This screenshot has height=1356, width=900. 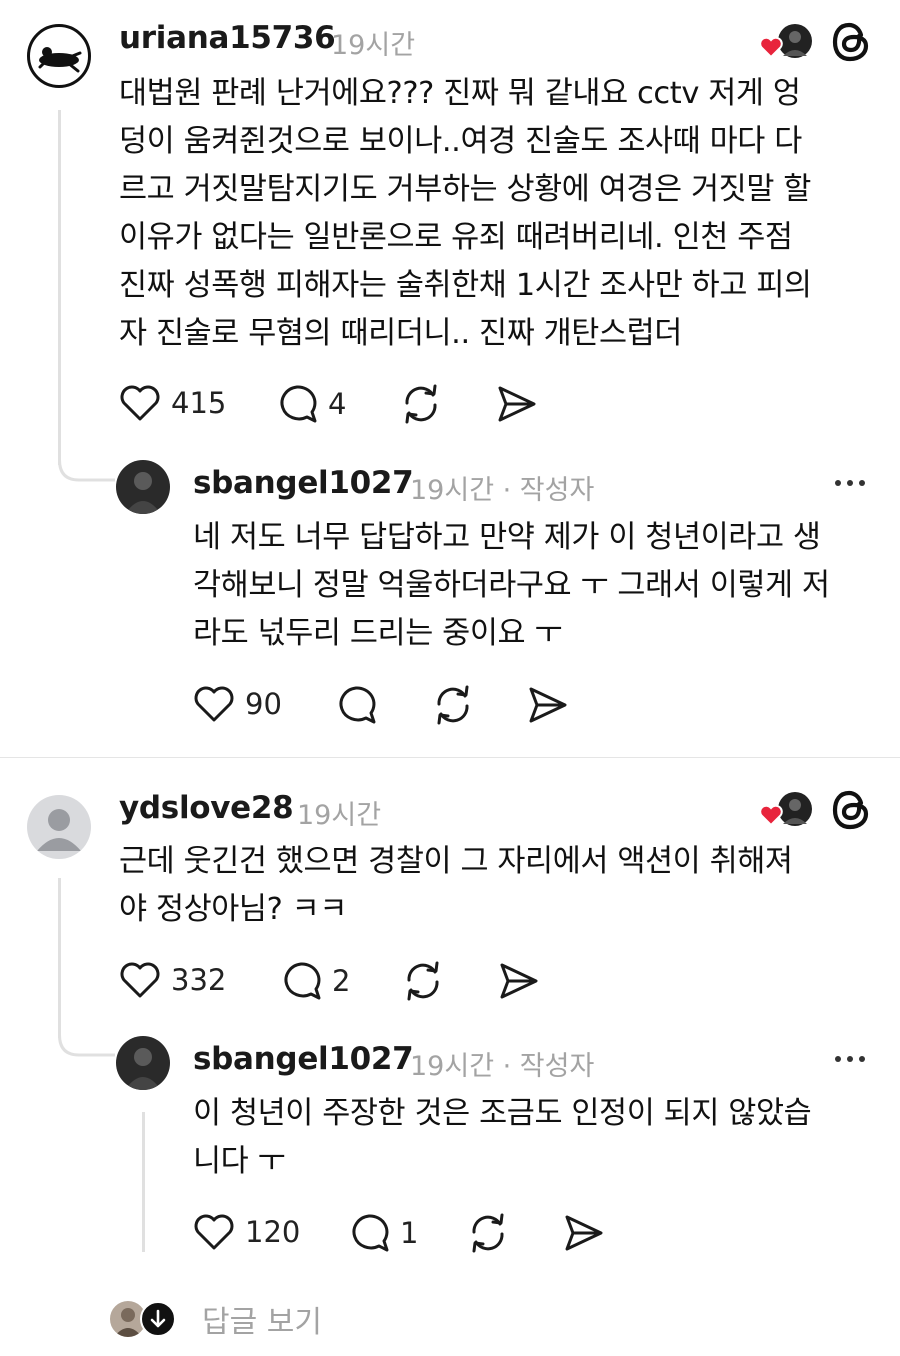 I want to click on reply-like-button: 120, so click(x=246, y=1232).